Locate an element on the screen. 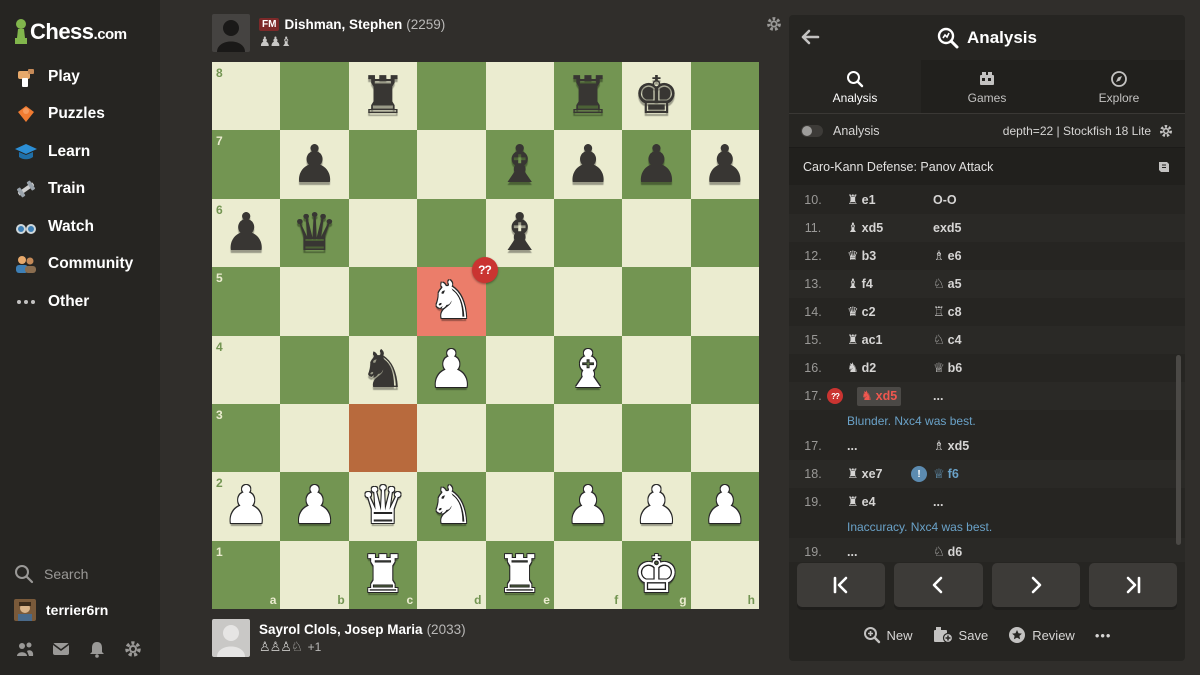 This screenshot has width=1200, height=675. white-move: ♞ d2 is located at coordinates (861, 368).